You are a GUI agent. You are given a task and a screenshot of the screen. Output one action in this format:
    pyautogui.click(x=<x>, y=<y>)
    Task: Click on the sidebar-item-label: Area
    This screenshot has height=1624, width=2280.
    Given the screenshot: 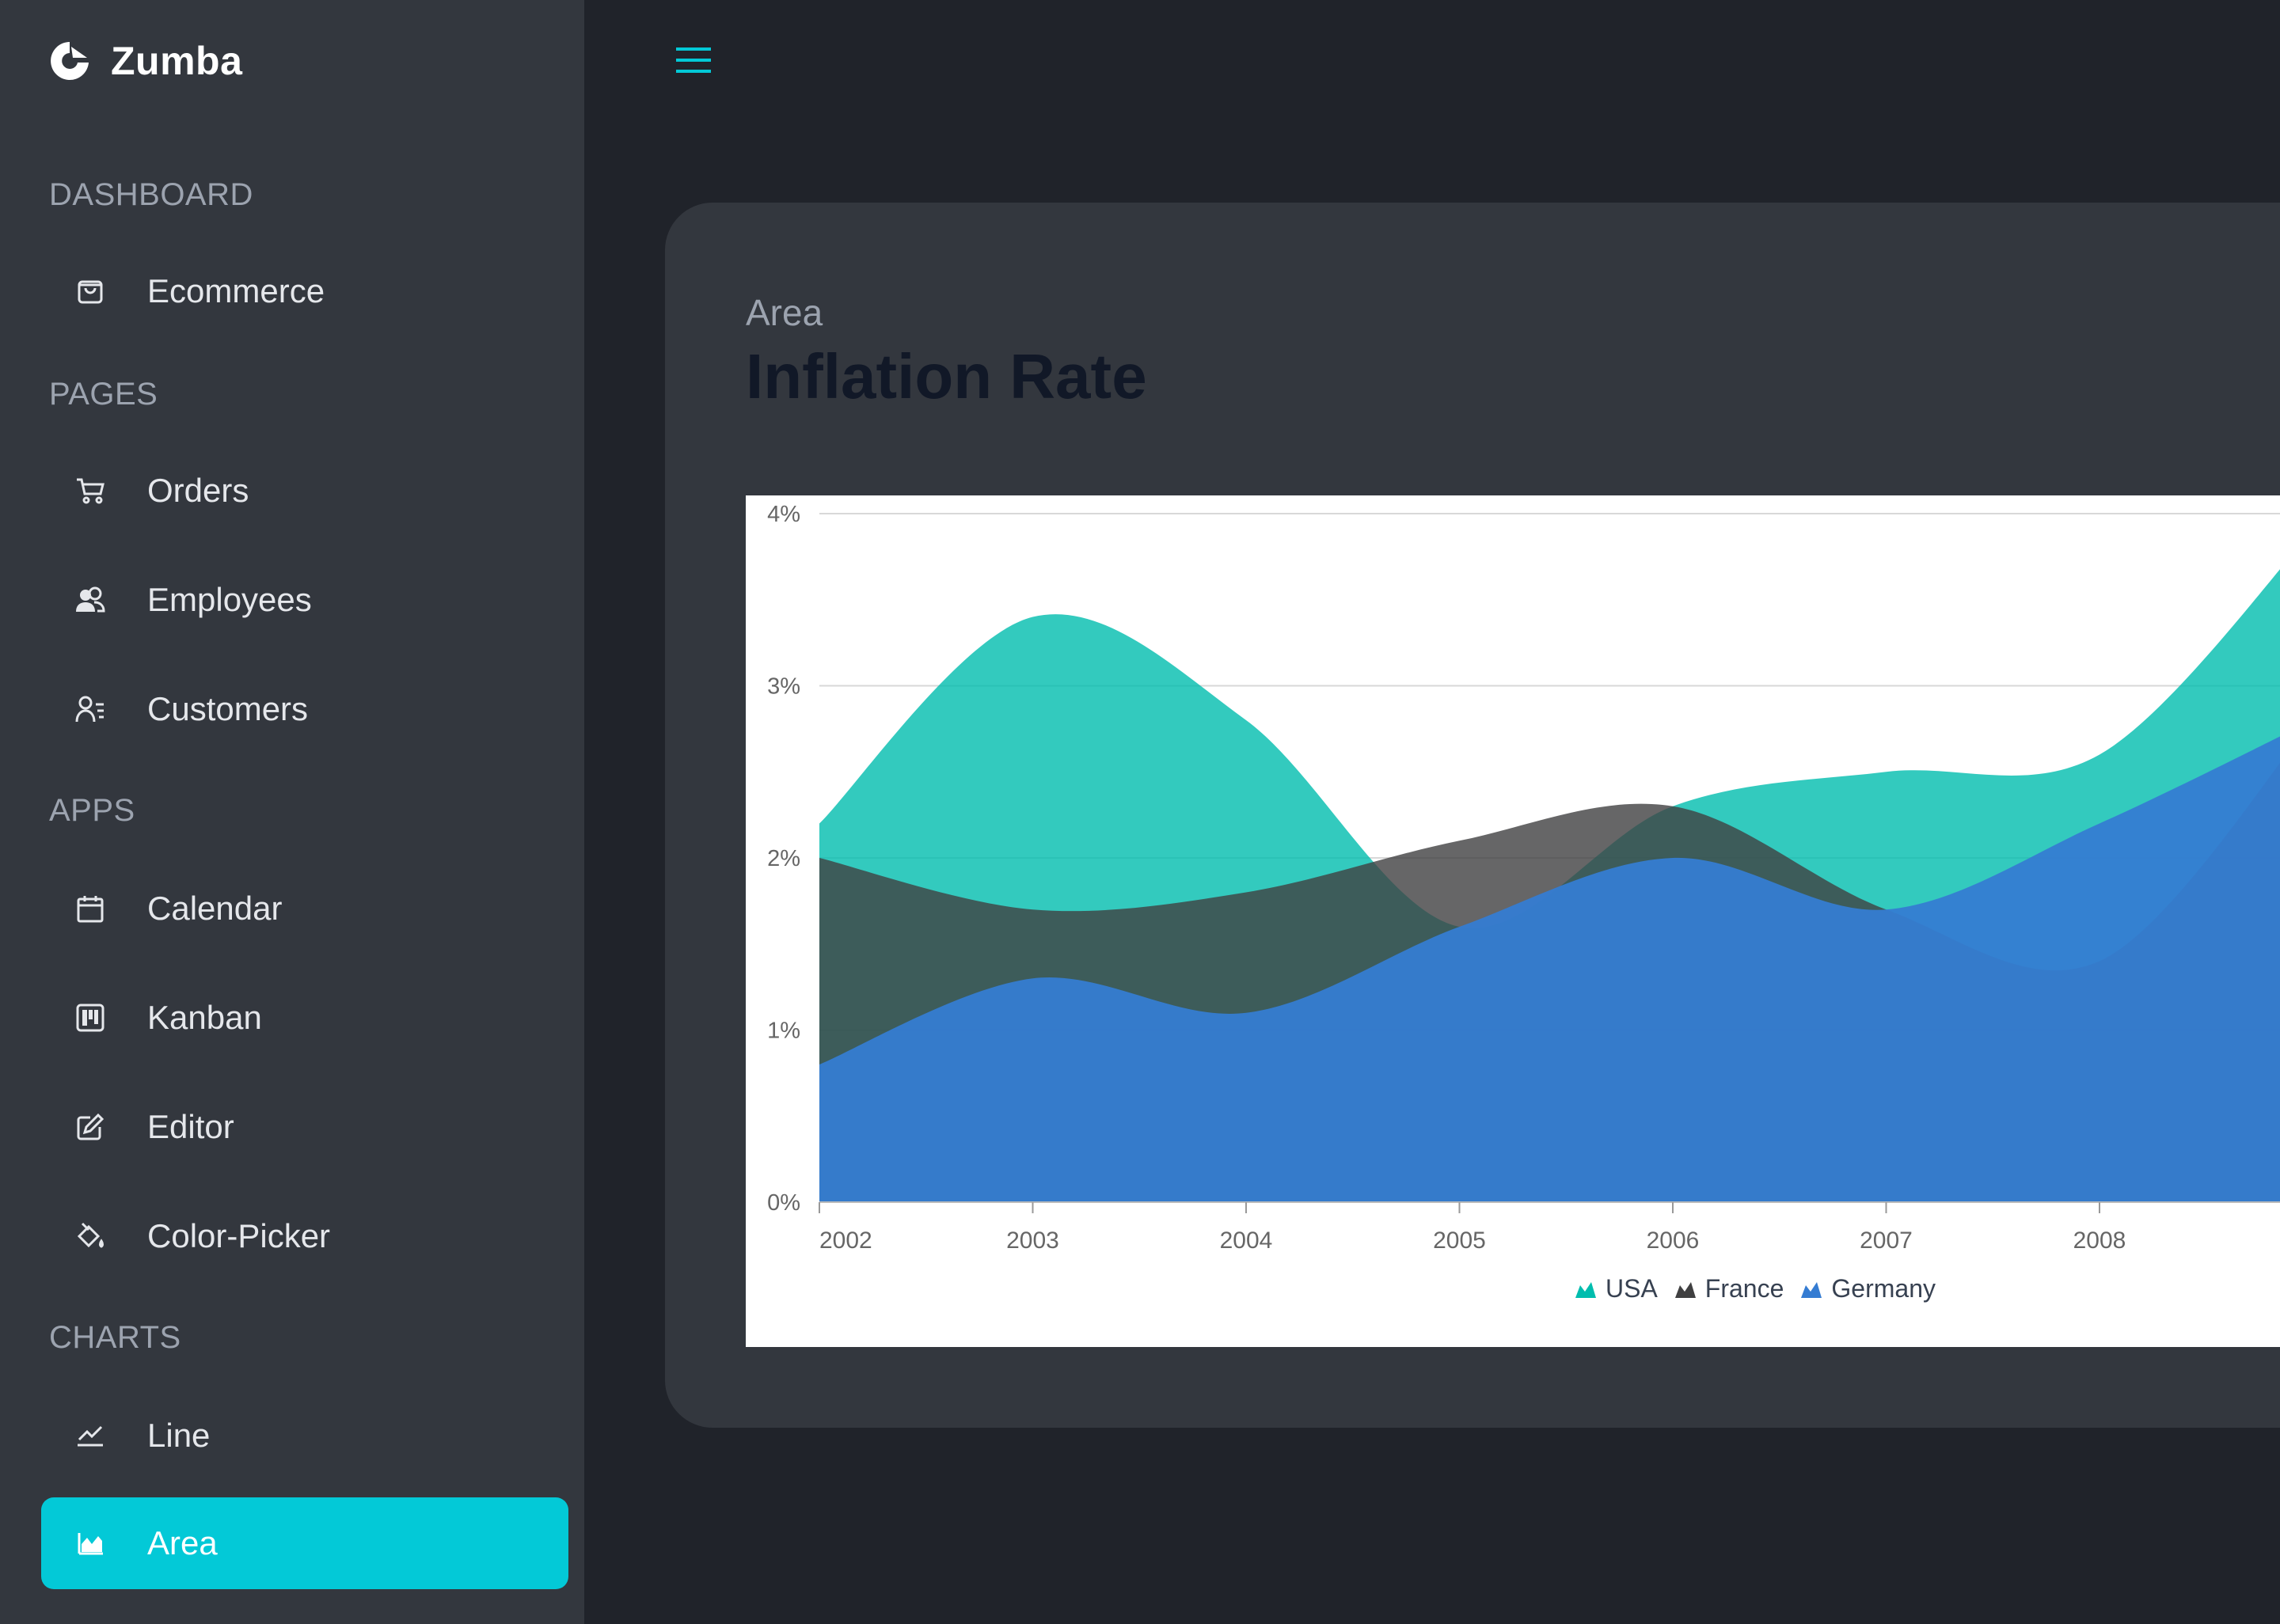 What is the action you would take?
    pyautogui.click(x=182, y=1542)
    